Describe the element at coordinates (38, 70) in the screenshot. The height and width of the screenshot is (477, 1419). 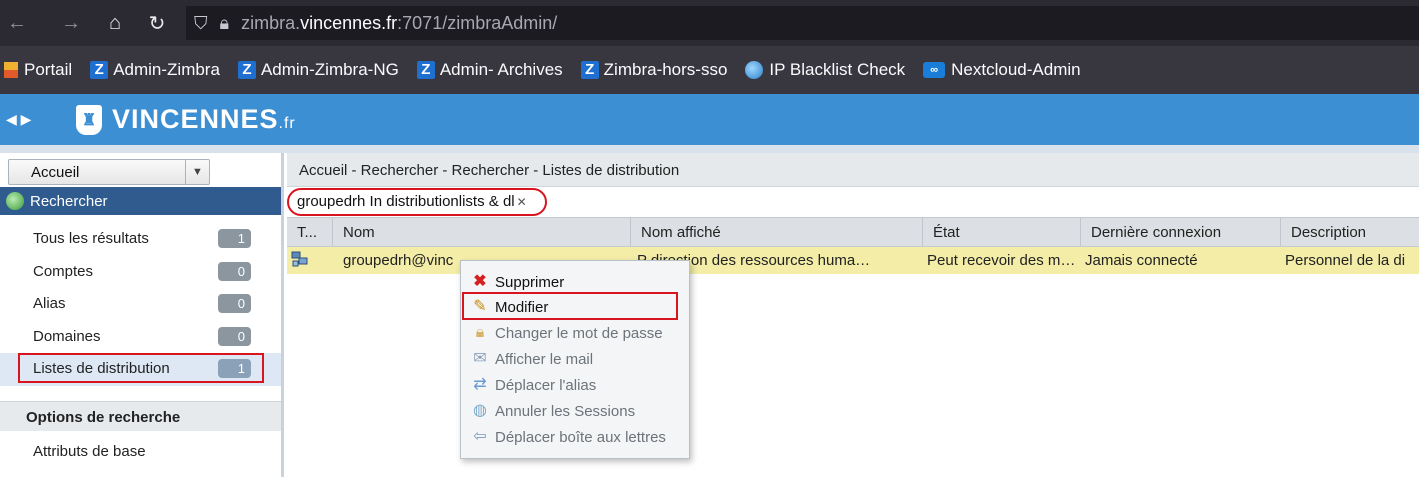
I see `bookmark-portail: Portail` at that location.